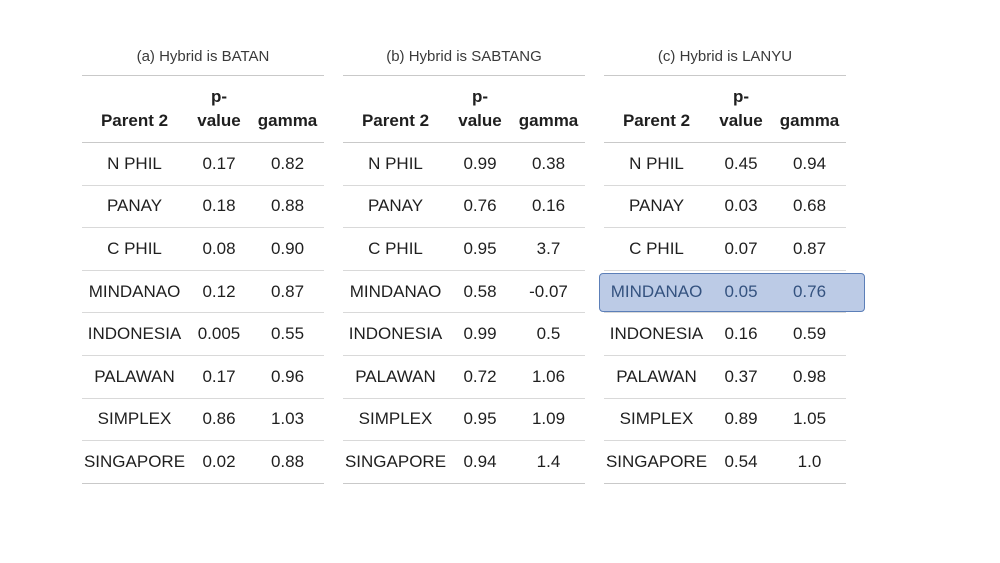  I want to click on table-row: MINDANAO 0.58 -0.07, so click(464, 292).